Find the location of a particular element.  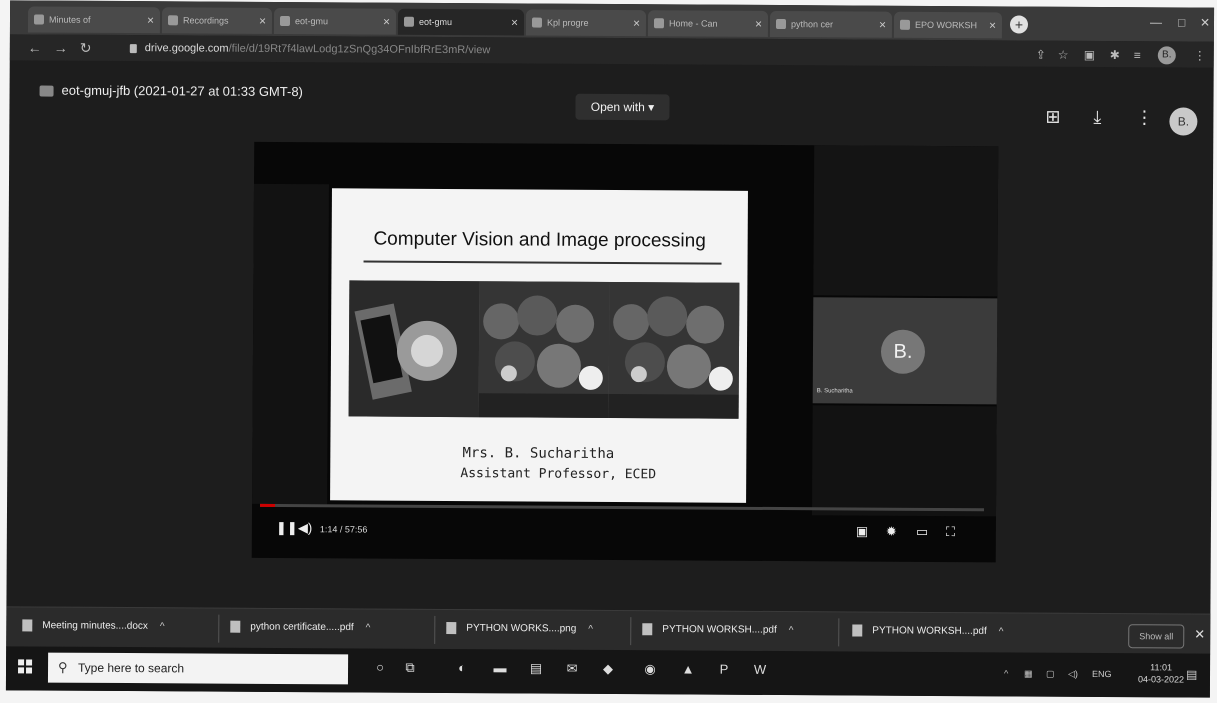

new-tab-button: + is located at coordinates (1019, 24).